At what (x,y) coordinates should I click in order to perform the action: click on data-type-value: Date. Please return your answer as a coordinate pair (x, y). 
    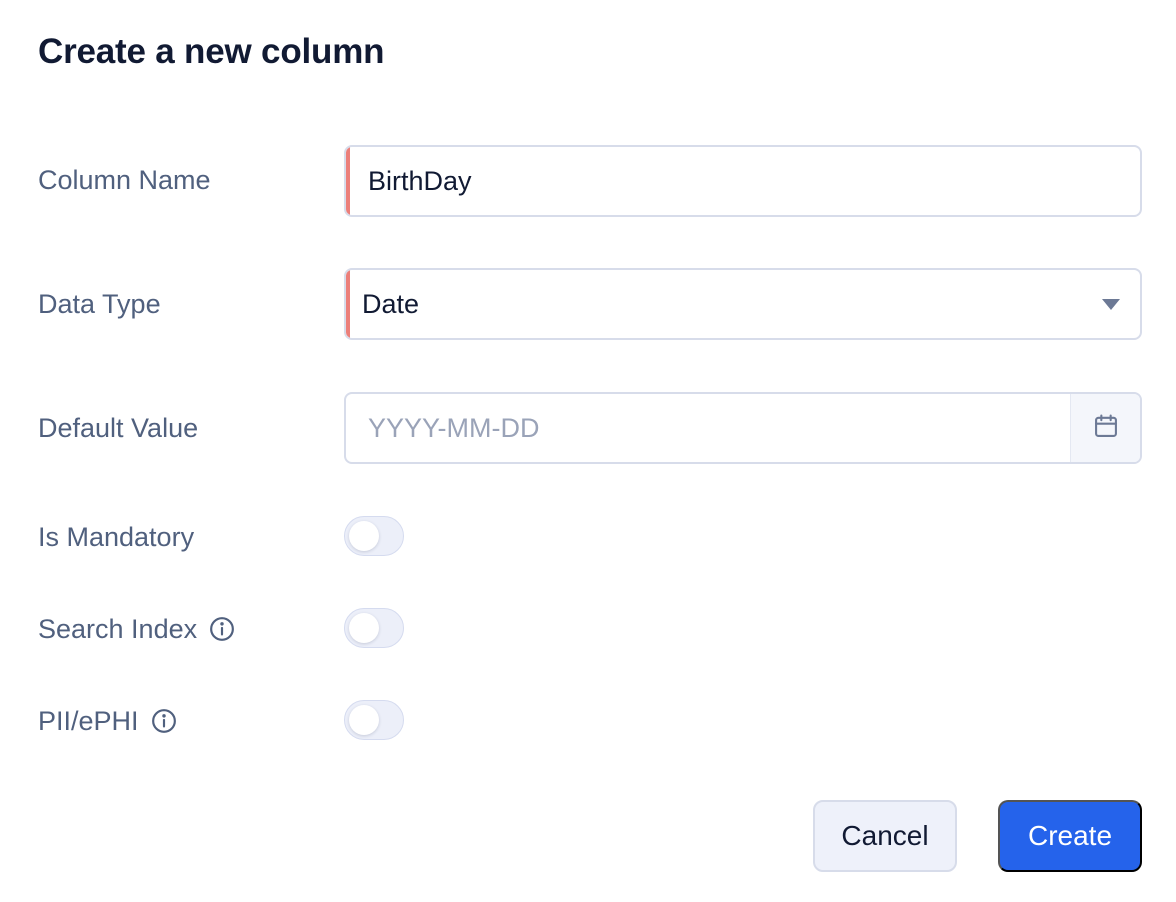
    Looking at the image, I should click on (724, 304).